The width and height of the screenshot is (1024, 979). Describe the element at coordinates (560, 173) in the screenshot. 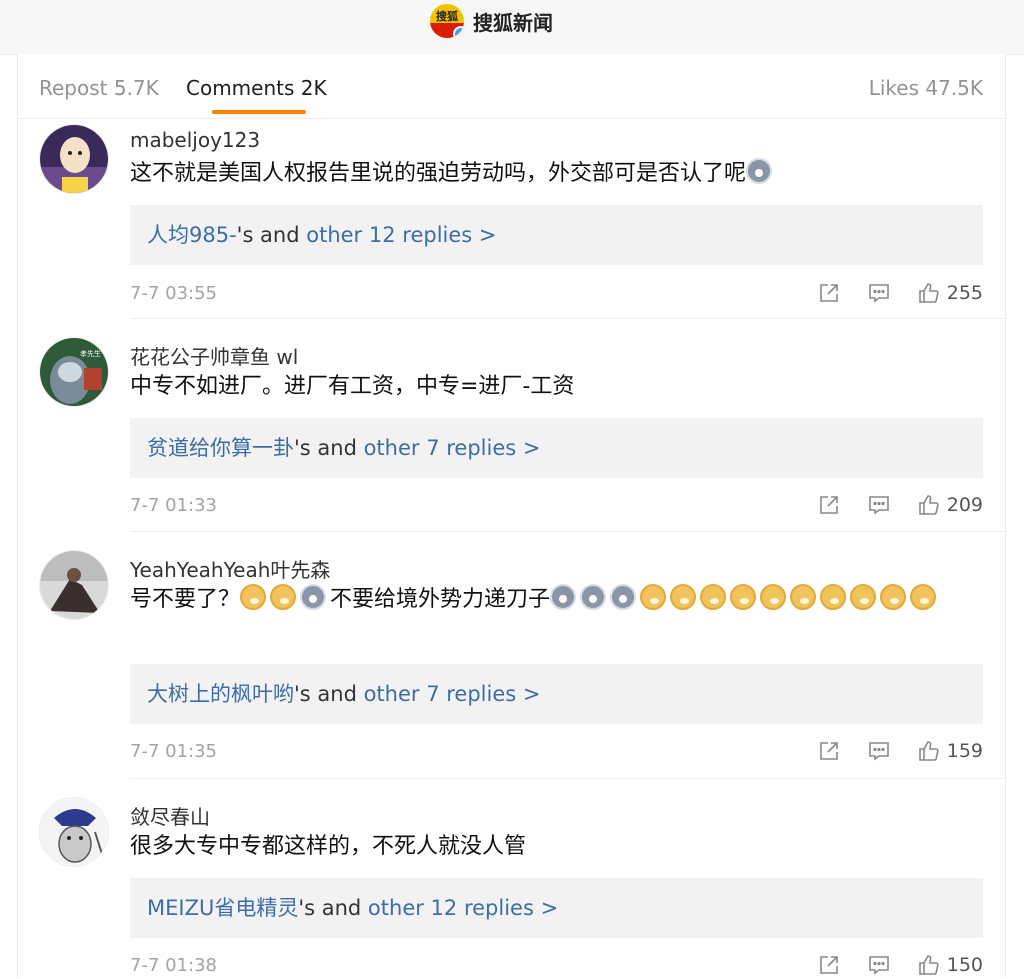

I see `comment-text: 这不就是美国人权报告里说的强迫劳动吗，外交部可是否认了呢` at that location.